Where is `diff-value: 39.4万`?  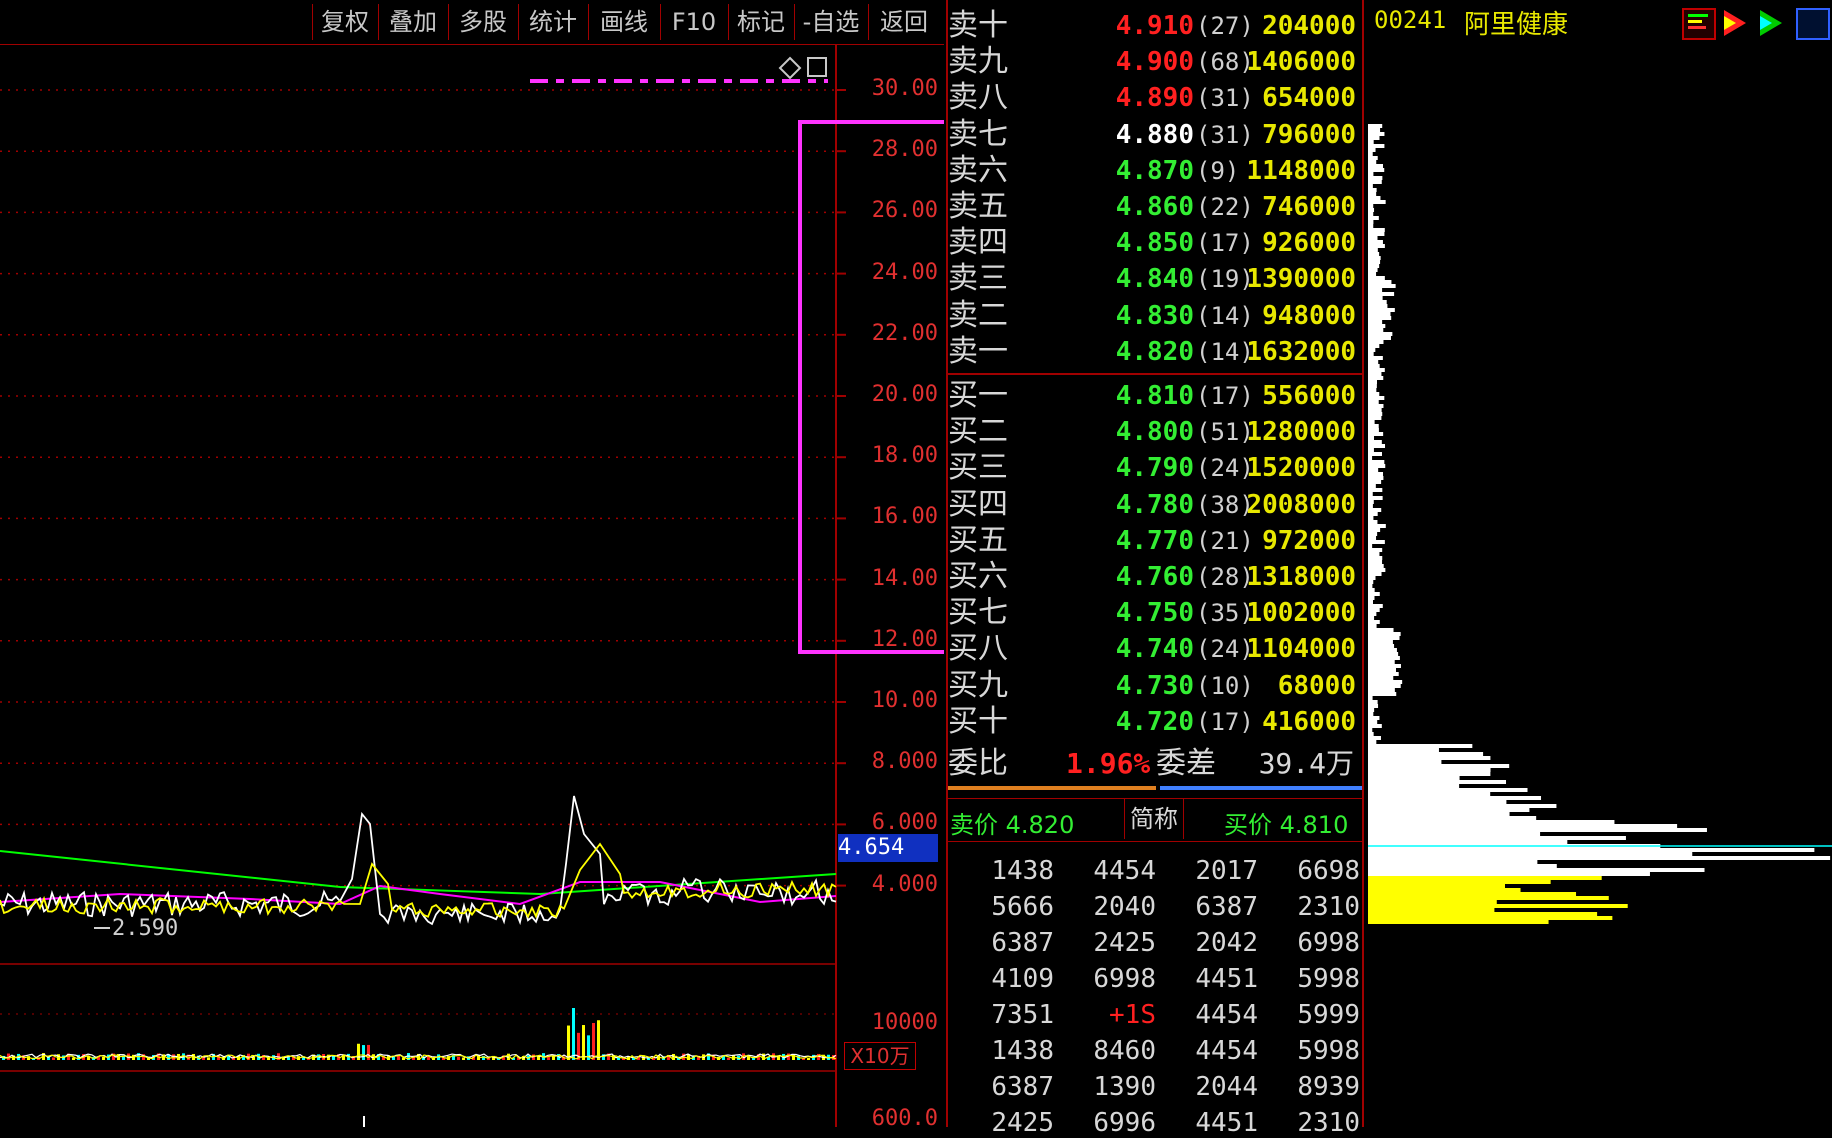 diff-value: 39.4万 is located at coordinates (1306, 763).